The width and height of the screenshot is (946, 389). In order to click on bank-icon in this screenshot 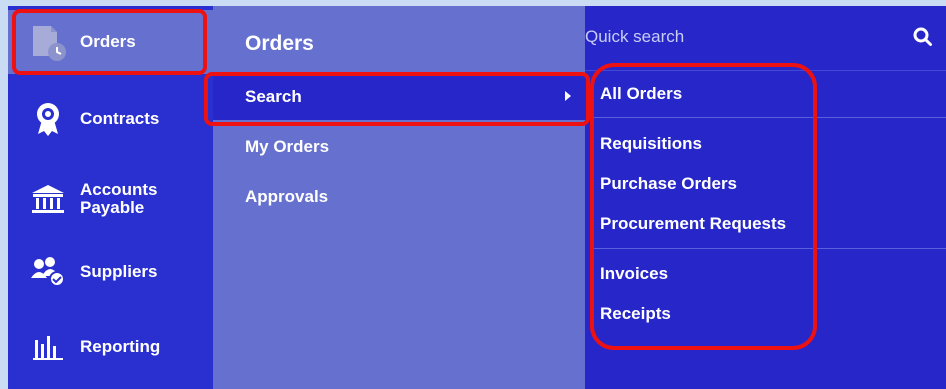, I will do `click(48, 199)`.